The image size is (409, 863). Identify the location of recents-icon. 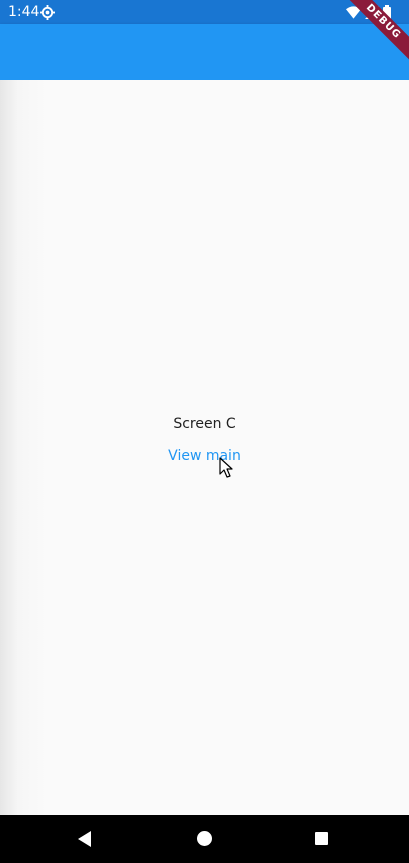
(321, 838).